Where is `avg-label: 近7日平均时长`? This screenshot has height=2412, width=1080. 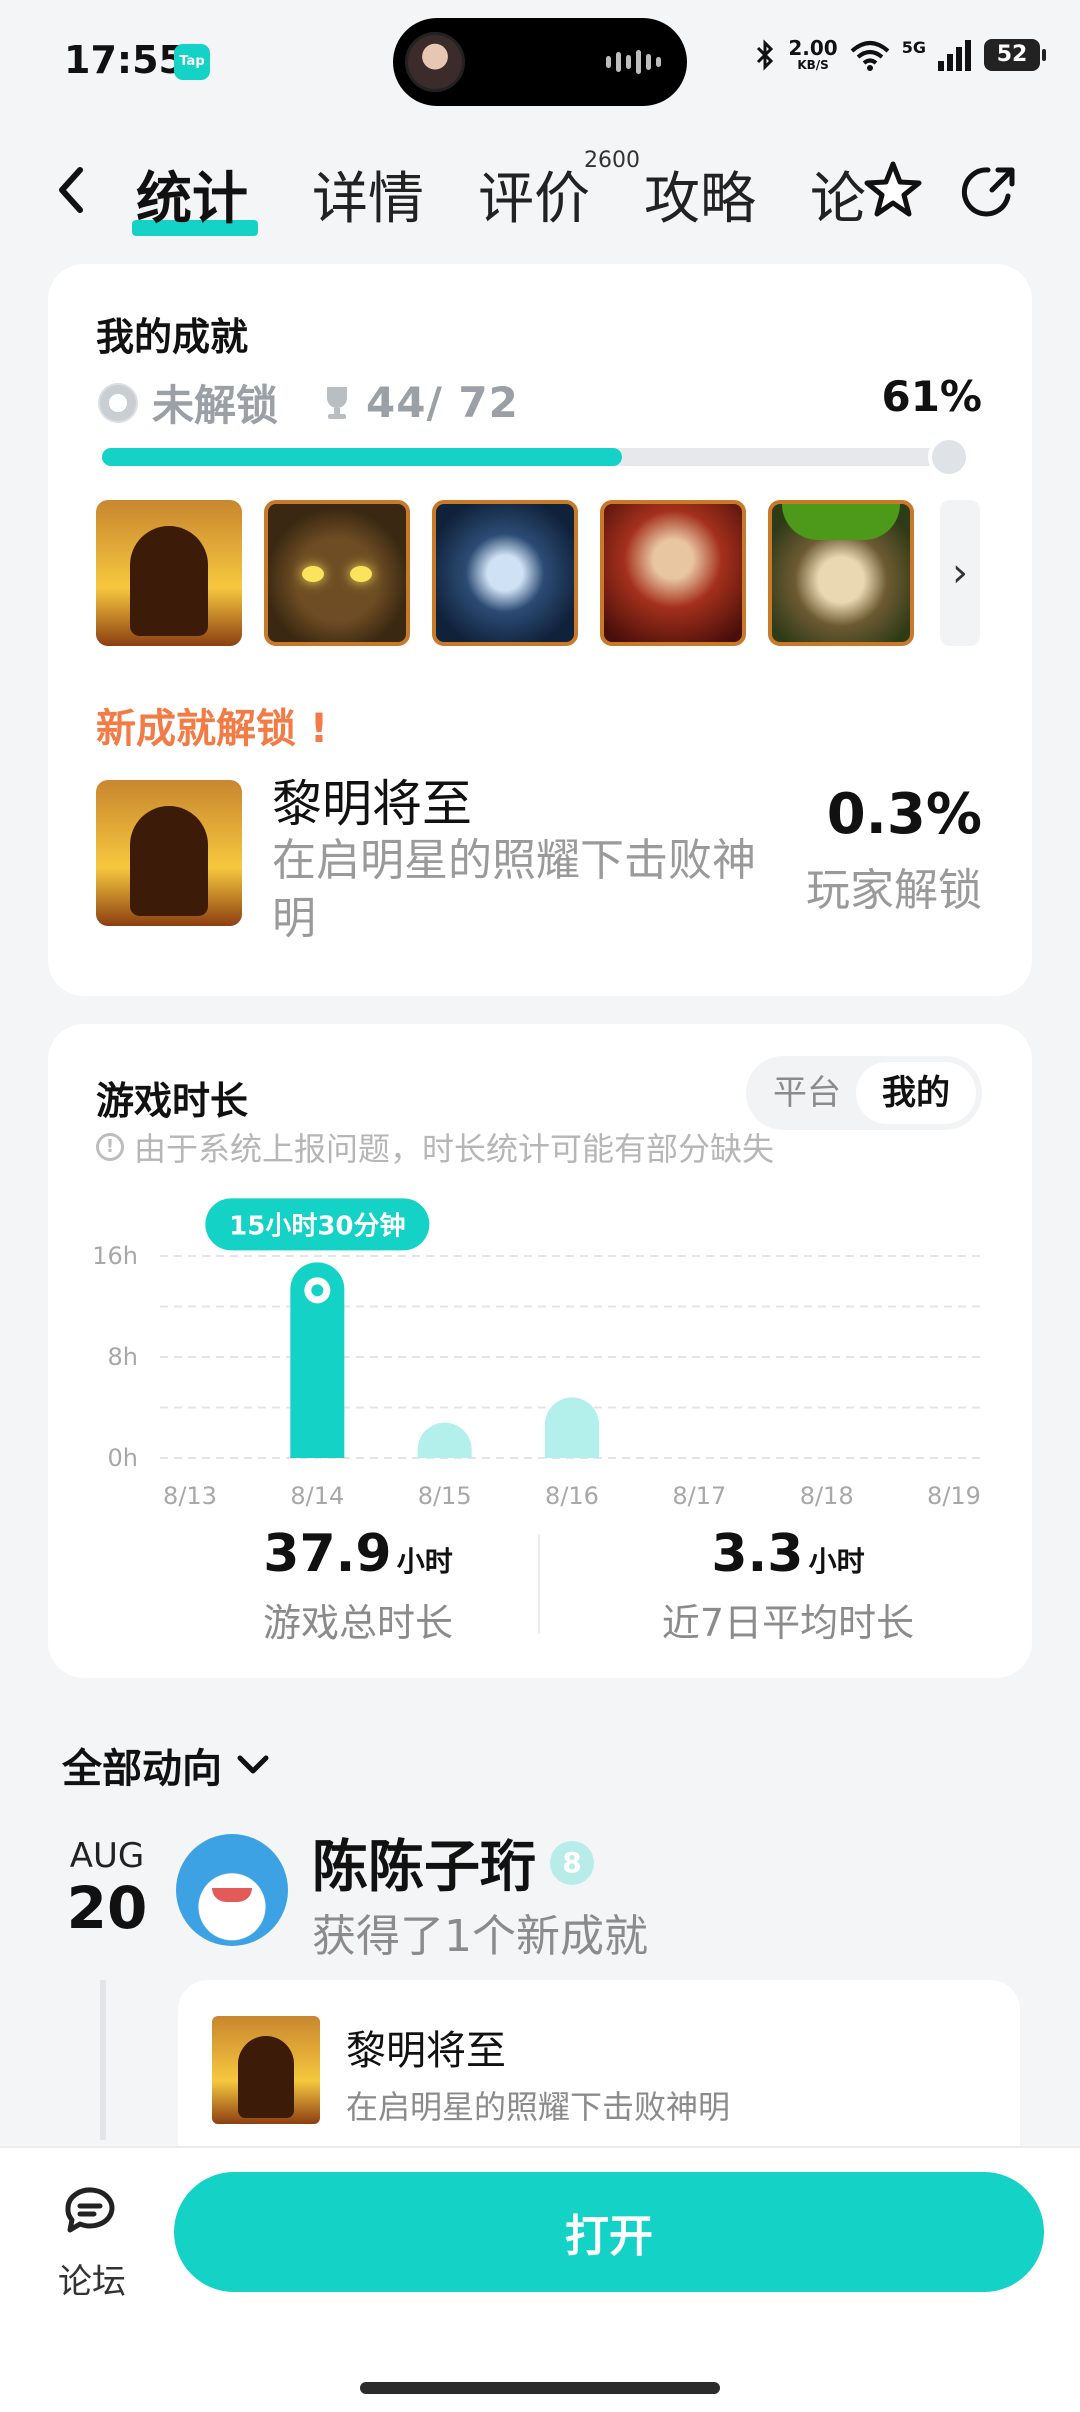
avg-label: 近7日平均时长 is located at coordinates (788, 1623).